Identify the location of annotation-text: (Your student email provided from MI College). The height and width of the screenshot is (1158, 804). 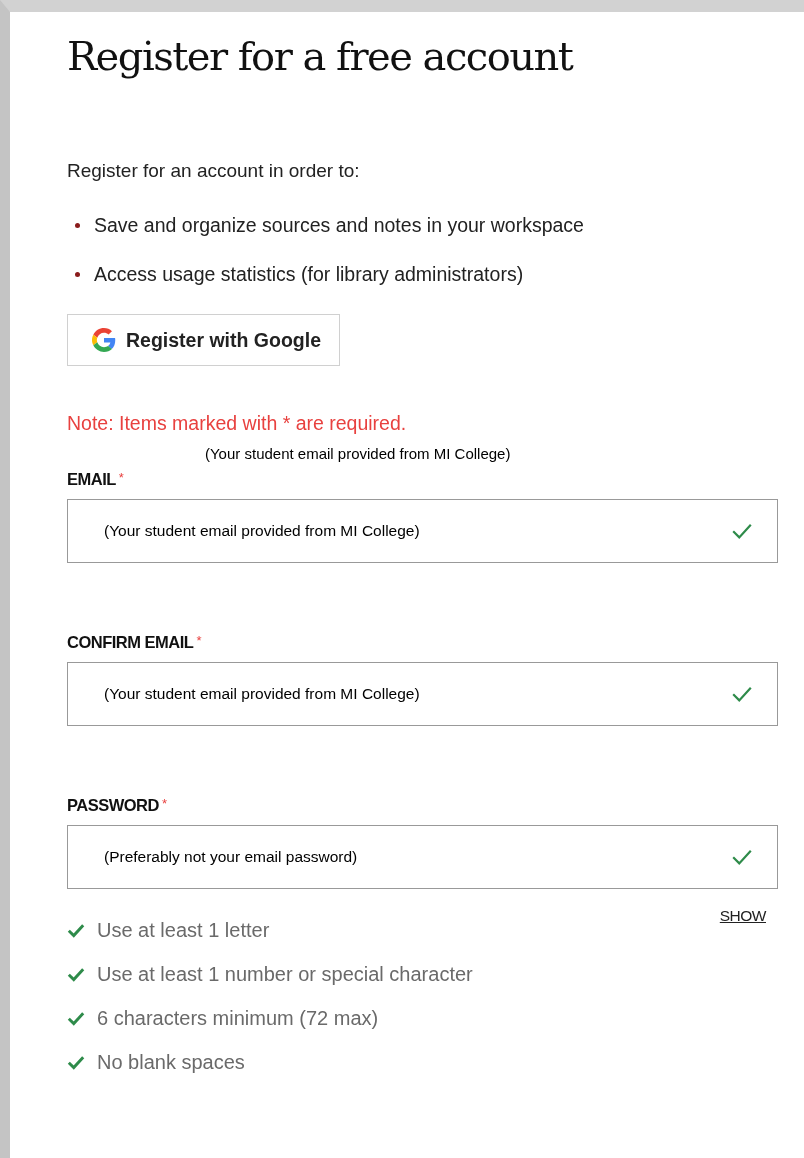
(358, 453).